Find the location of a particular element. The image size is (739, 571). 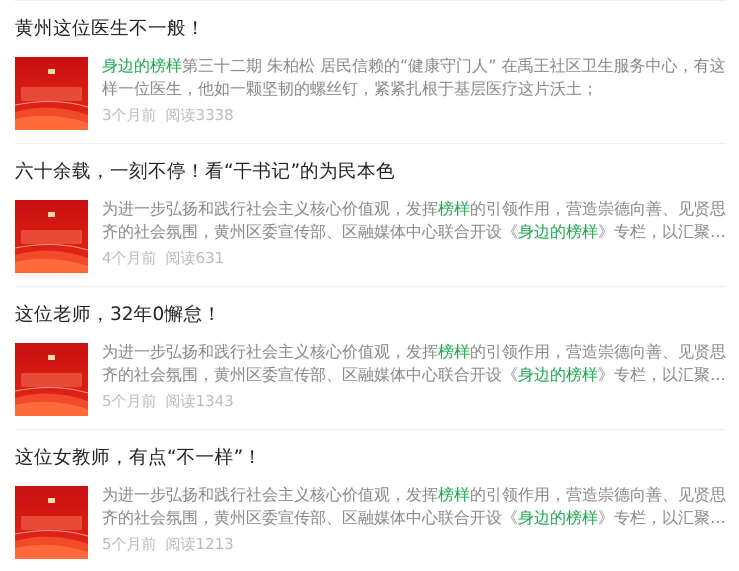

publish-time: 3个月前 is located at coordinates (129, 115).